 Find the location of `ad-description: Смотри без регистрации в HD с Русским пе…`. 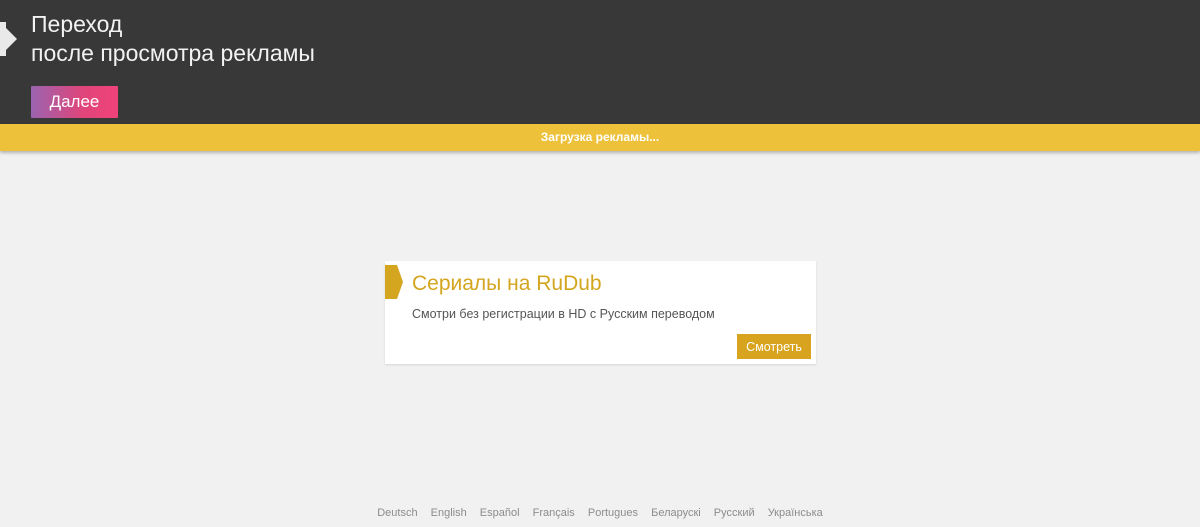

ad-description: Смотри без регистрации в HD с Русским пе… is located at coordinates (563, 314).